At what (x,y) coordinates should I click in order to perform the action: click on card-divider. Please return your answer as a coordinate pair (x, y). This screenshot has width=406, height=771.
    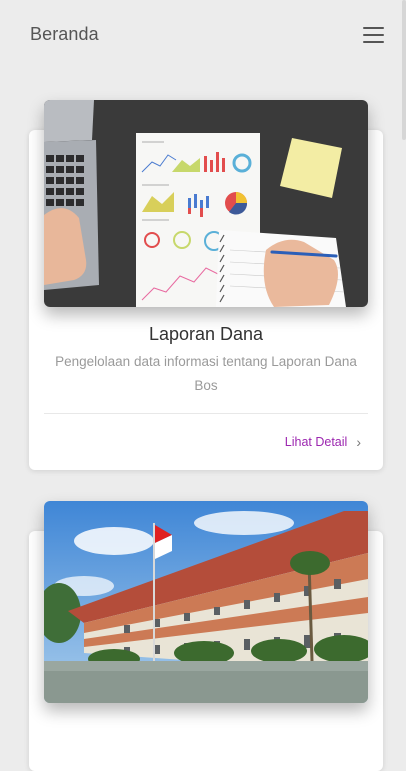
    Looking at the image, I should click on (206, 413).